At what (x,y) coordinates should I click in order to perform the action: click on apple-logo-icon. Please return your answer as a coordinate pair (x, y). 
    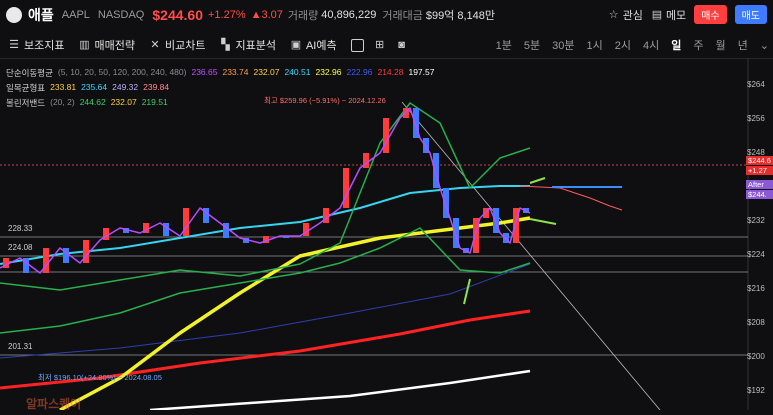
    Looking at the image, I should click on (14, 15).